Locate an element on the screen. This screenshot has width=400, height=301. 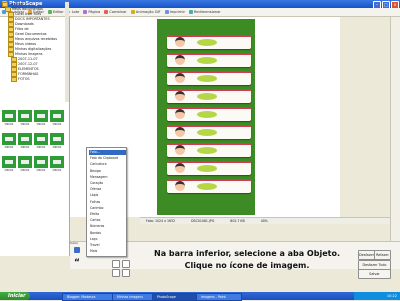
menu-item: Efeito is located at coordinates (107, 214).